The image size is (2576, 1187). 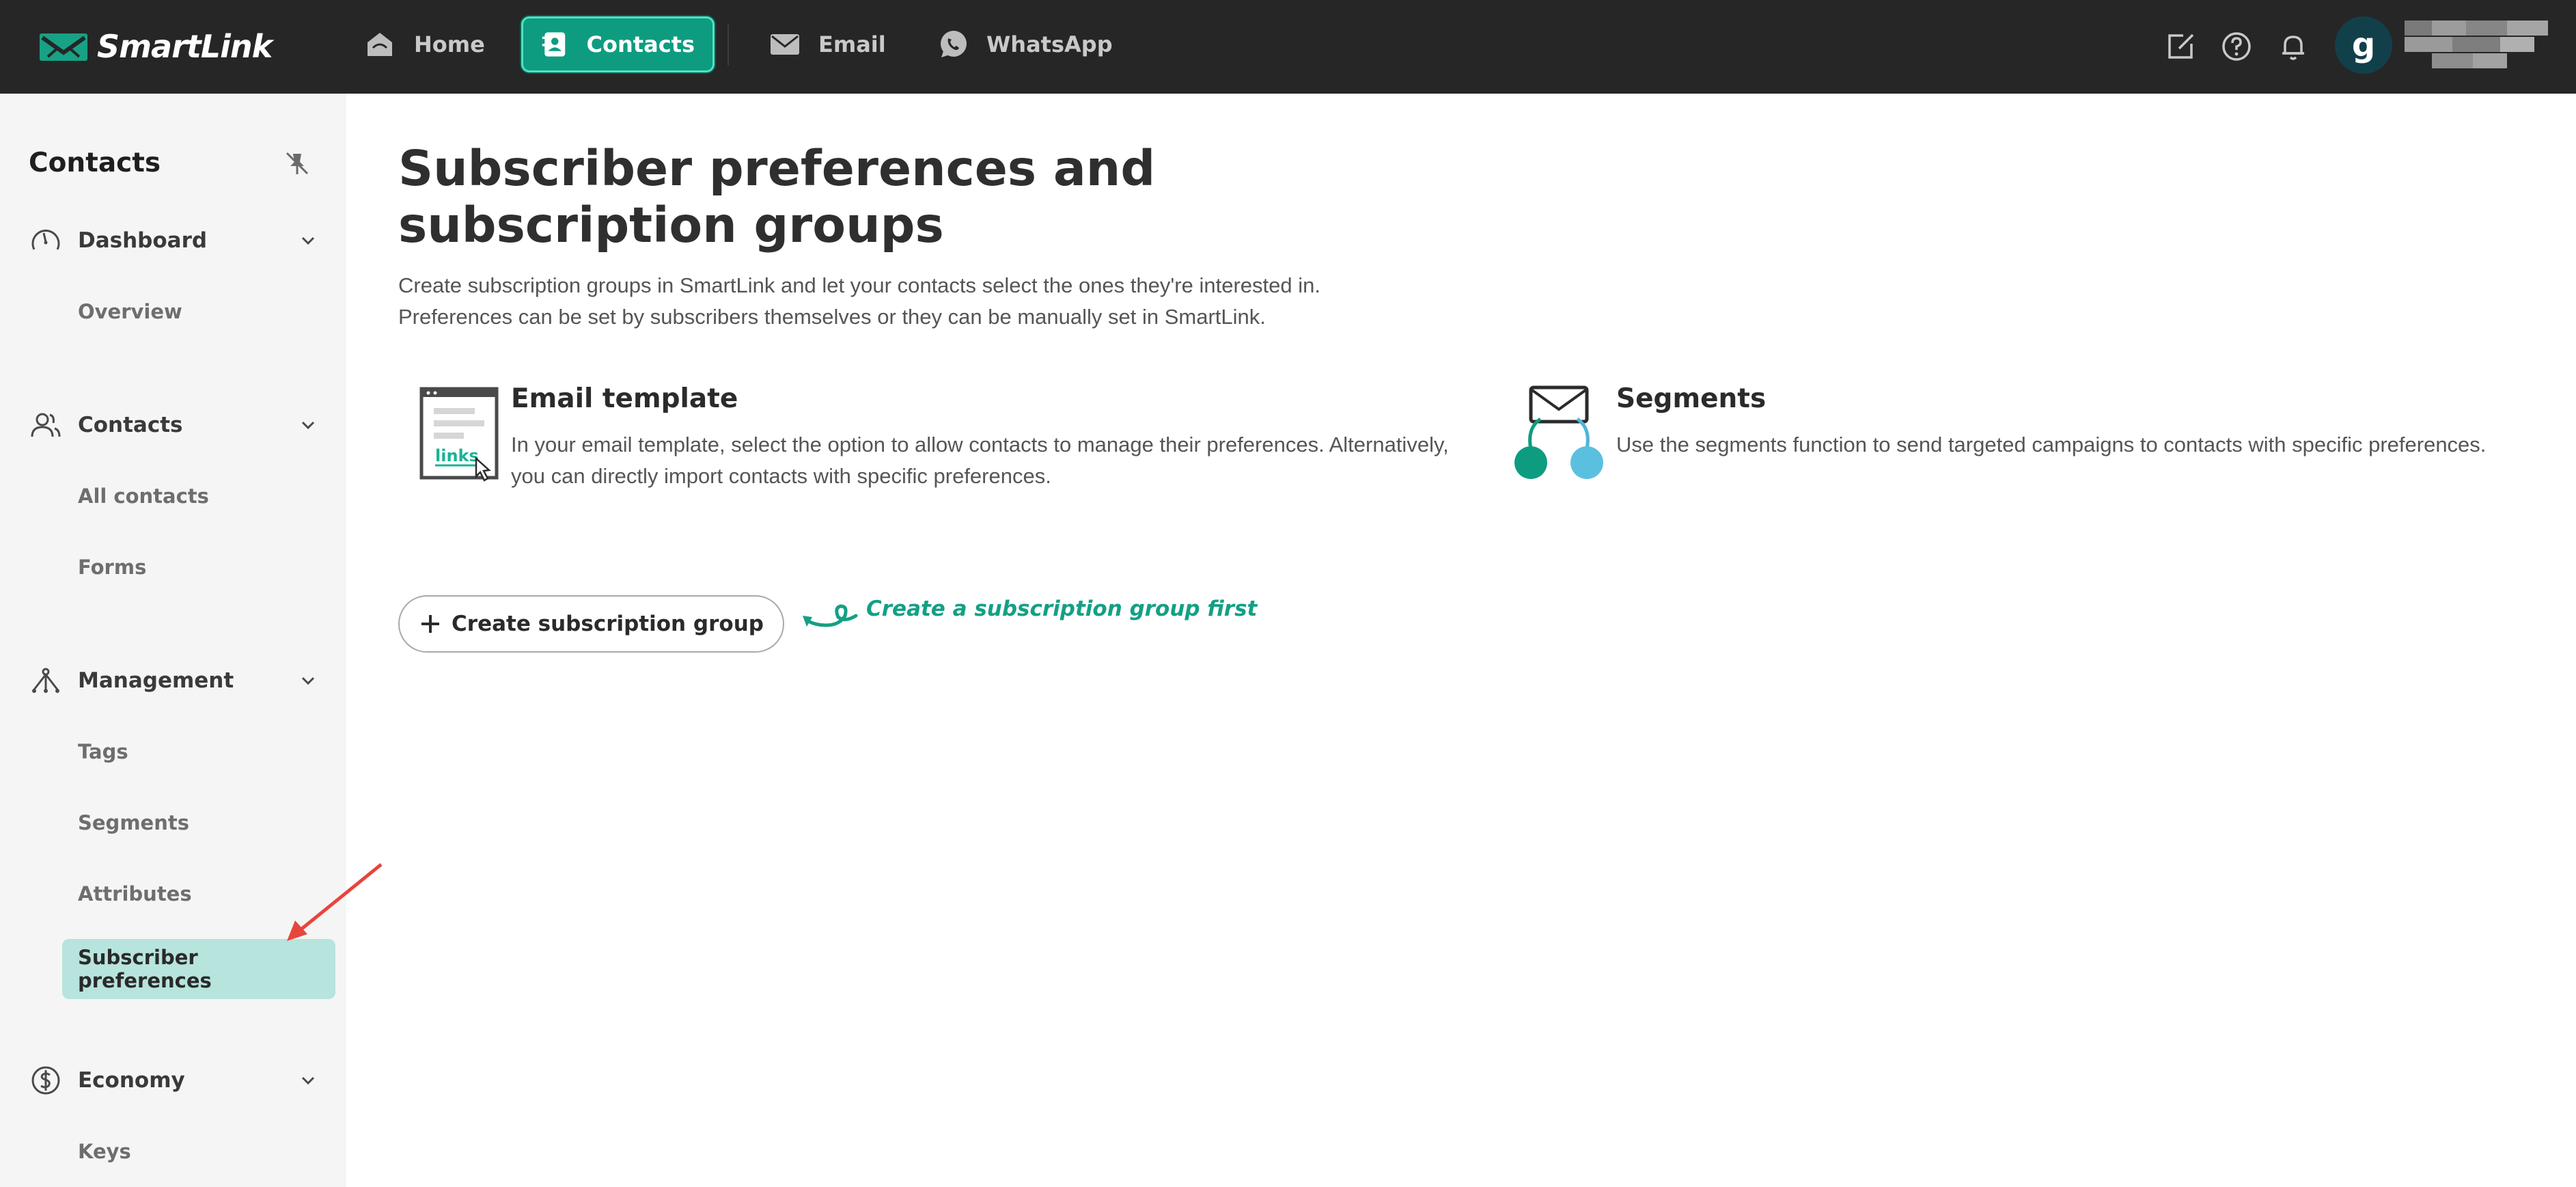 What do you see at coordinates (46, 425) in the screenshot?
I see `users-icon` at bounding box center [46, 425].